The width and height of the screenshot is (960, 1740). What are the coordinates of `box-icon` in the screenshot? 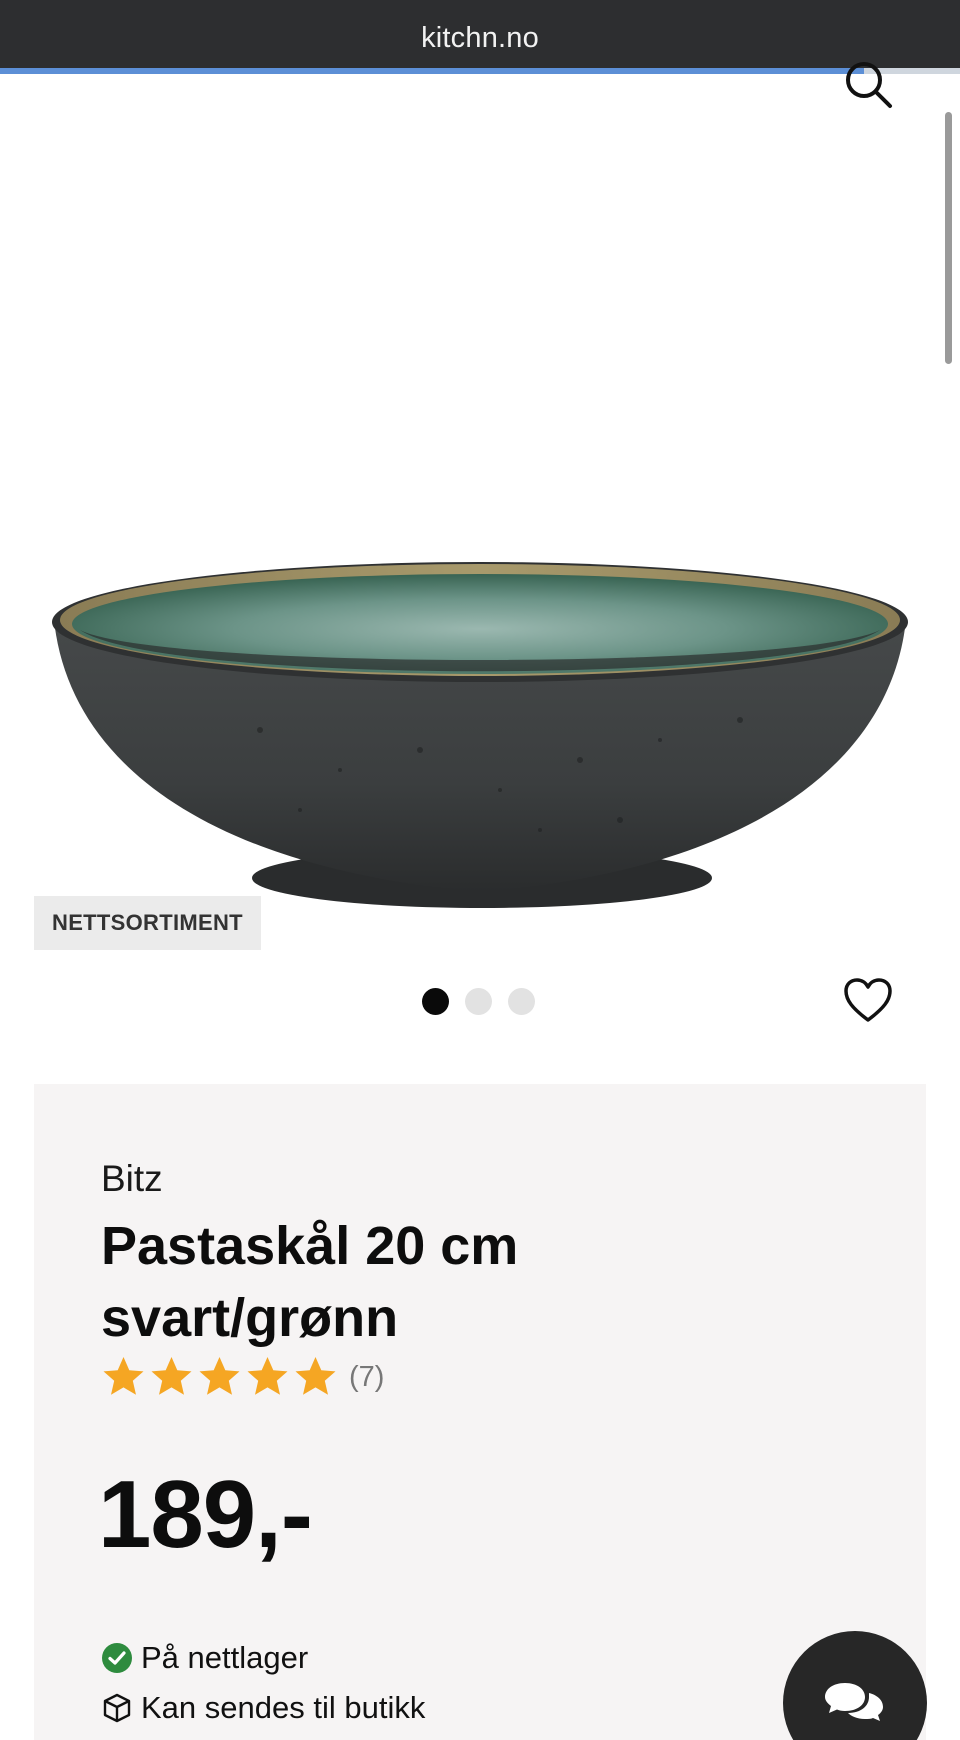 It's located at (117, 1708).